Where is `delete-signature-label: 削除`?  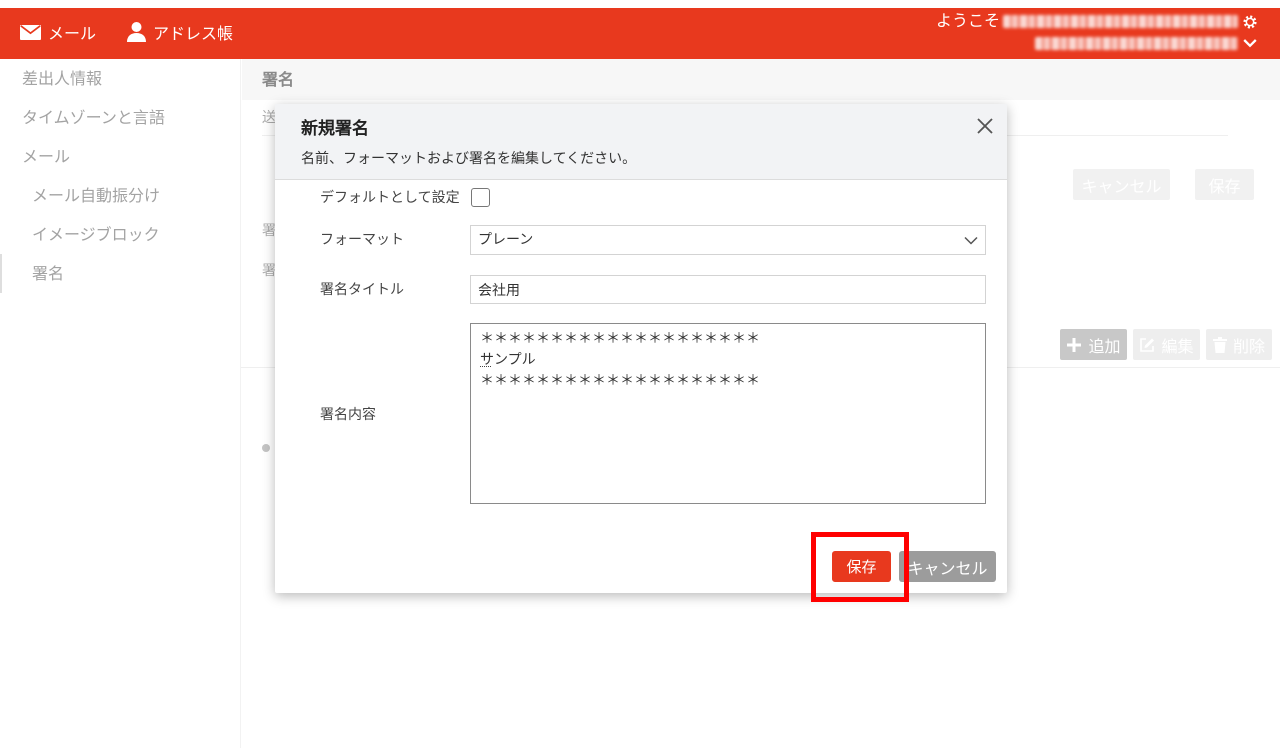
delete-signature-label: 削除 is located at coordinates (1248, 346).